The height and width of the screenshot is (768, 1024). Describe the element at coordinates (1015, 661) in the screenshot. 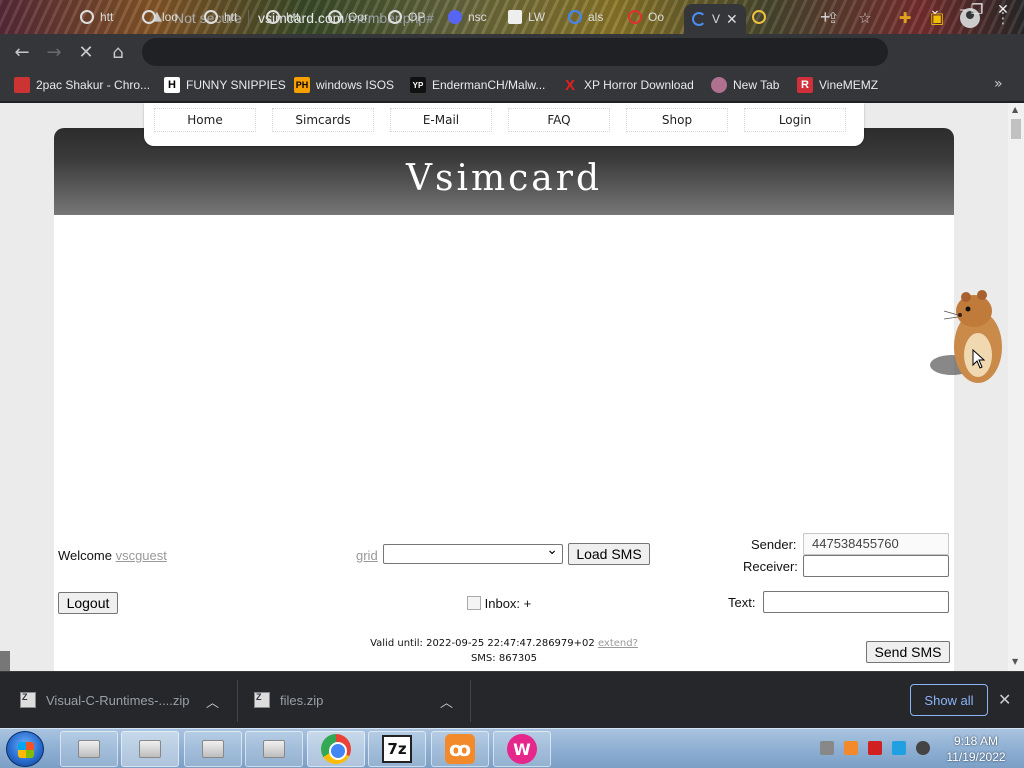

I see `scroll-down-icon: ▼` at that location.